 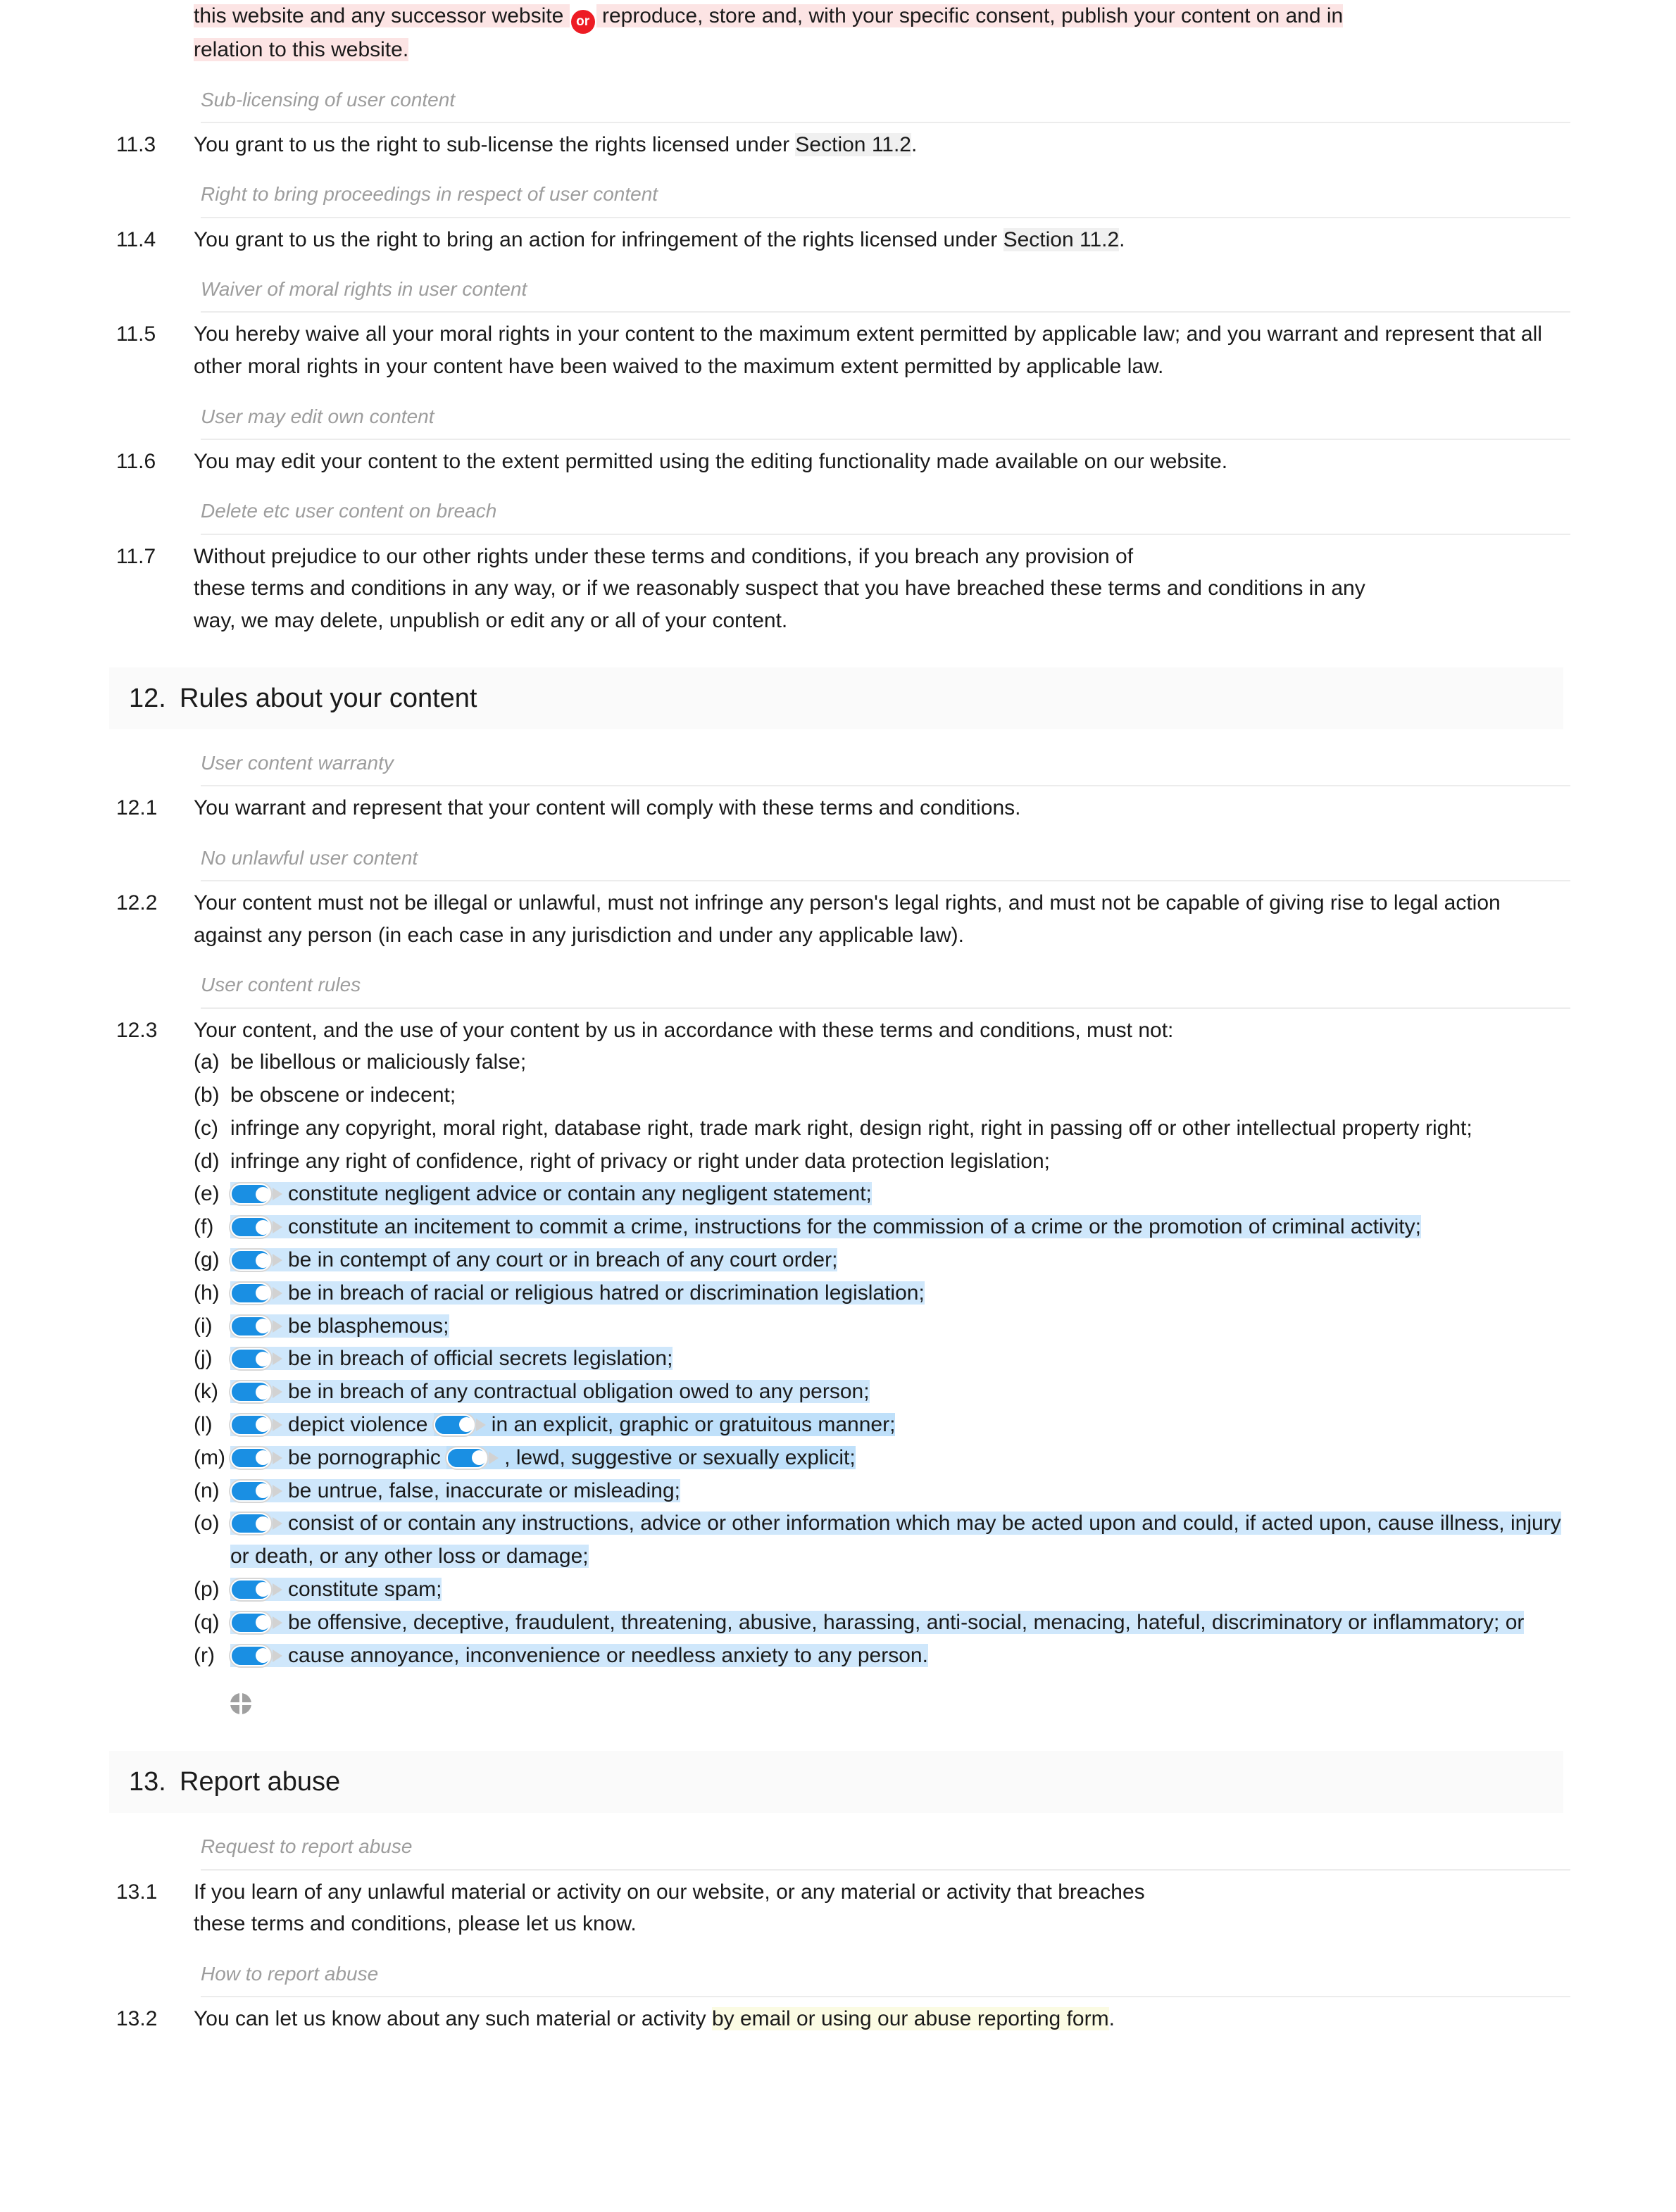 What do you see at coordinates (256, 1293) in the screenshot?
I see `rule-toggle-h` at bounding box center [256, 1293].